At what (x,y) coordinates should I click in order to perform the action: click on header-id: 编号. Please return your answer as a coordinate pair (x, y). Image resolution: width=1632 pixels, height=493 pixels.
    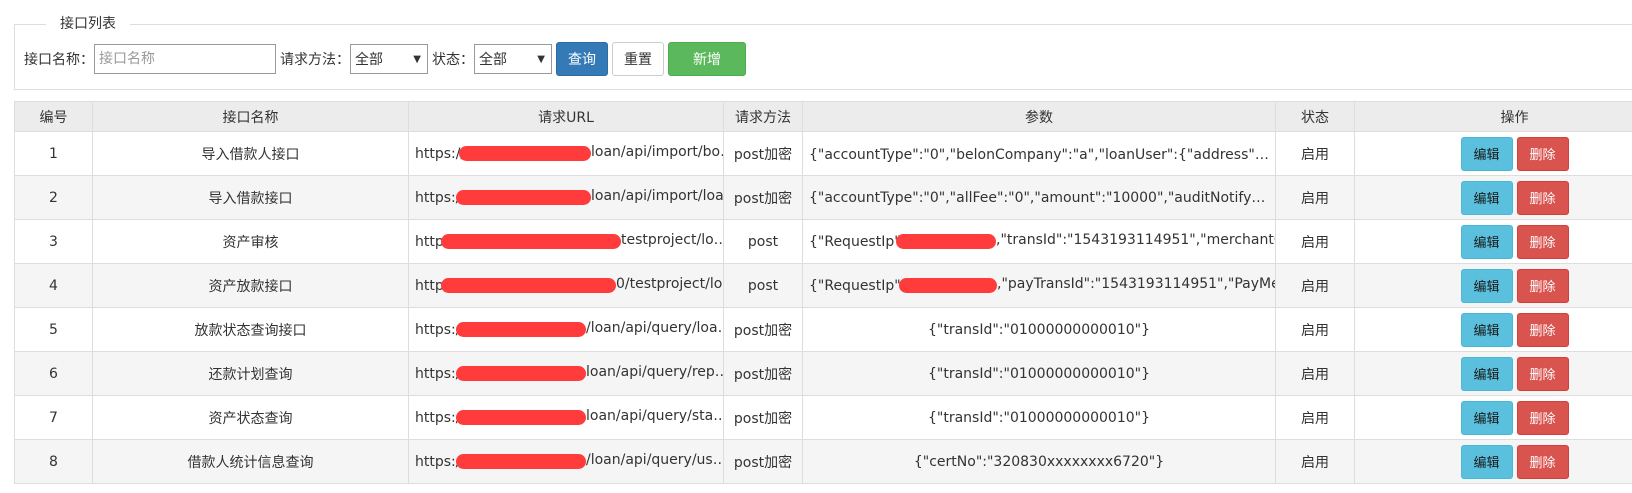
    Looking at the image, I should click on (53, 116).